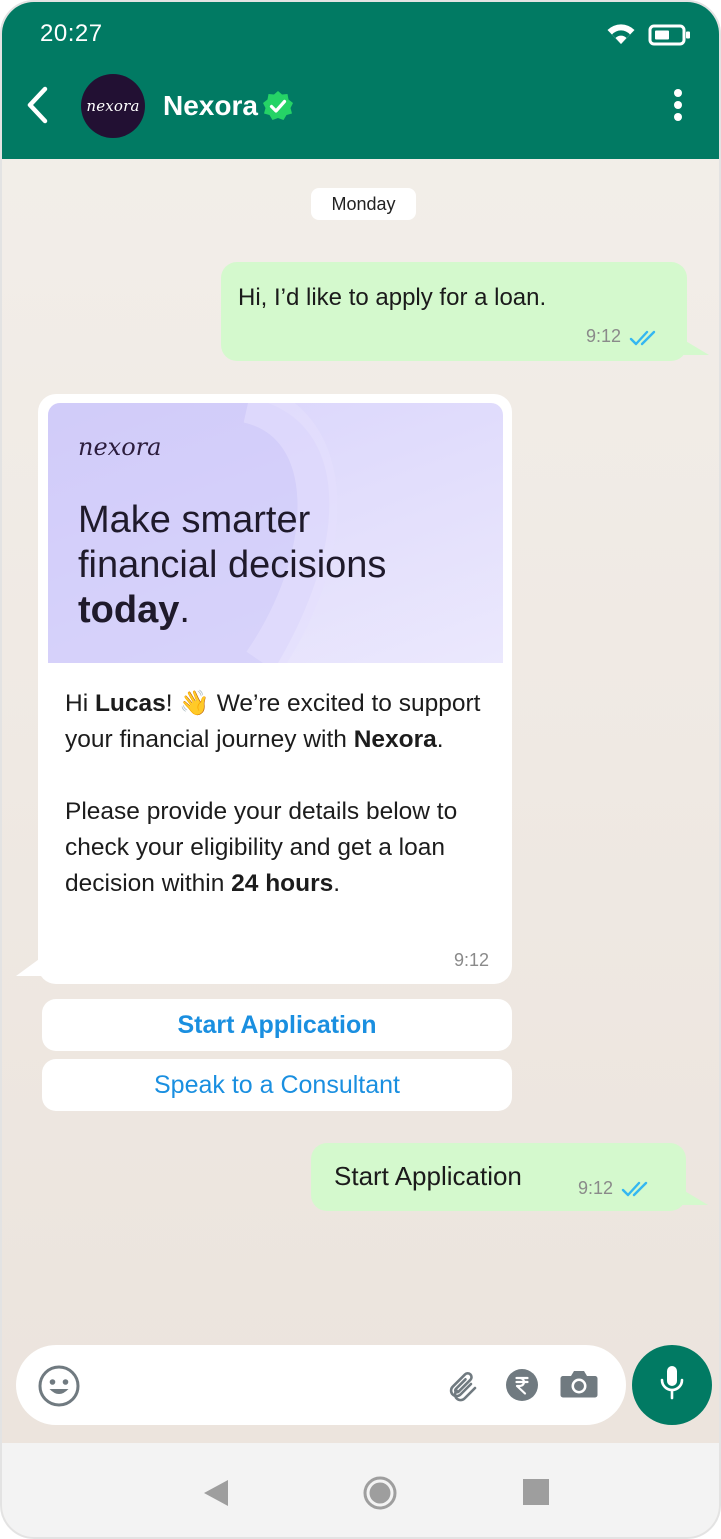 Image resolution: width=721 pixels, height=1539 pixels. What do you see at coordinates (465, 311) in the screenshot?
I see `outgoing-message: Hi, I’d like to apply for a loan. 9:12` at bounding box center [465, 311].